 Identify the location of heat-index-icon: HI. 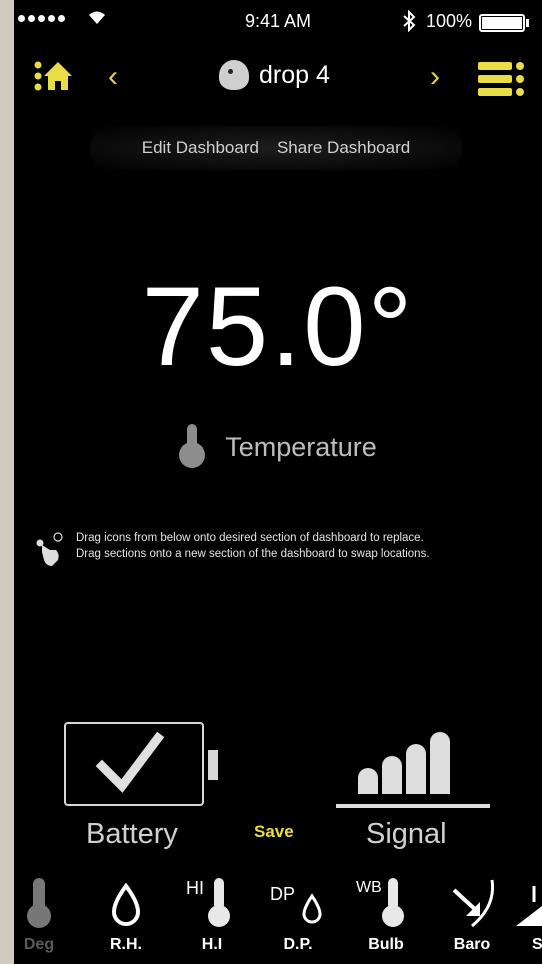
(208, 902).